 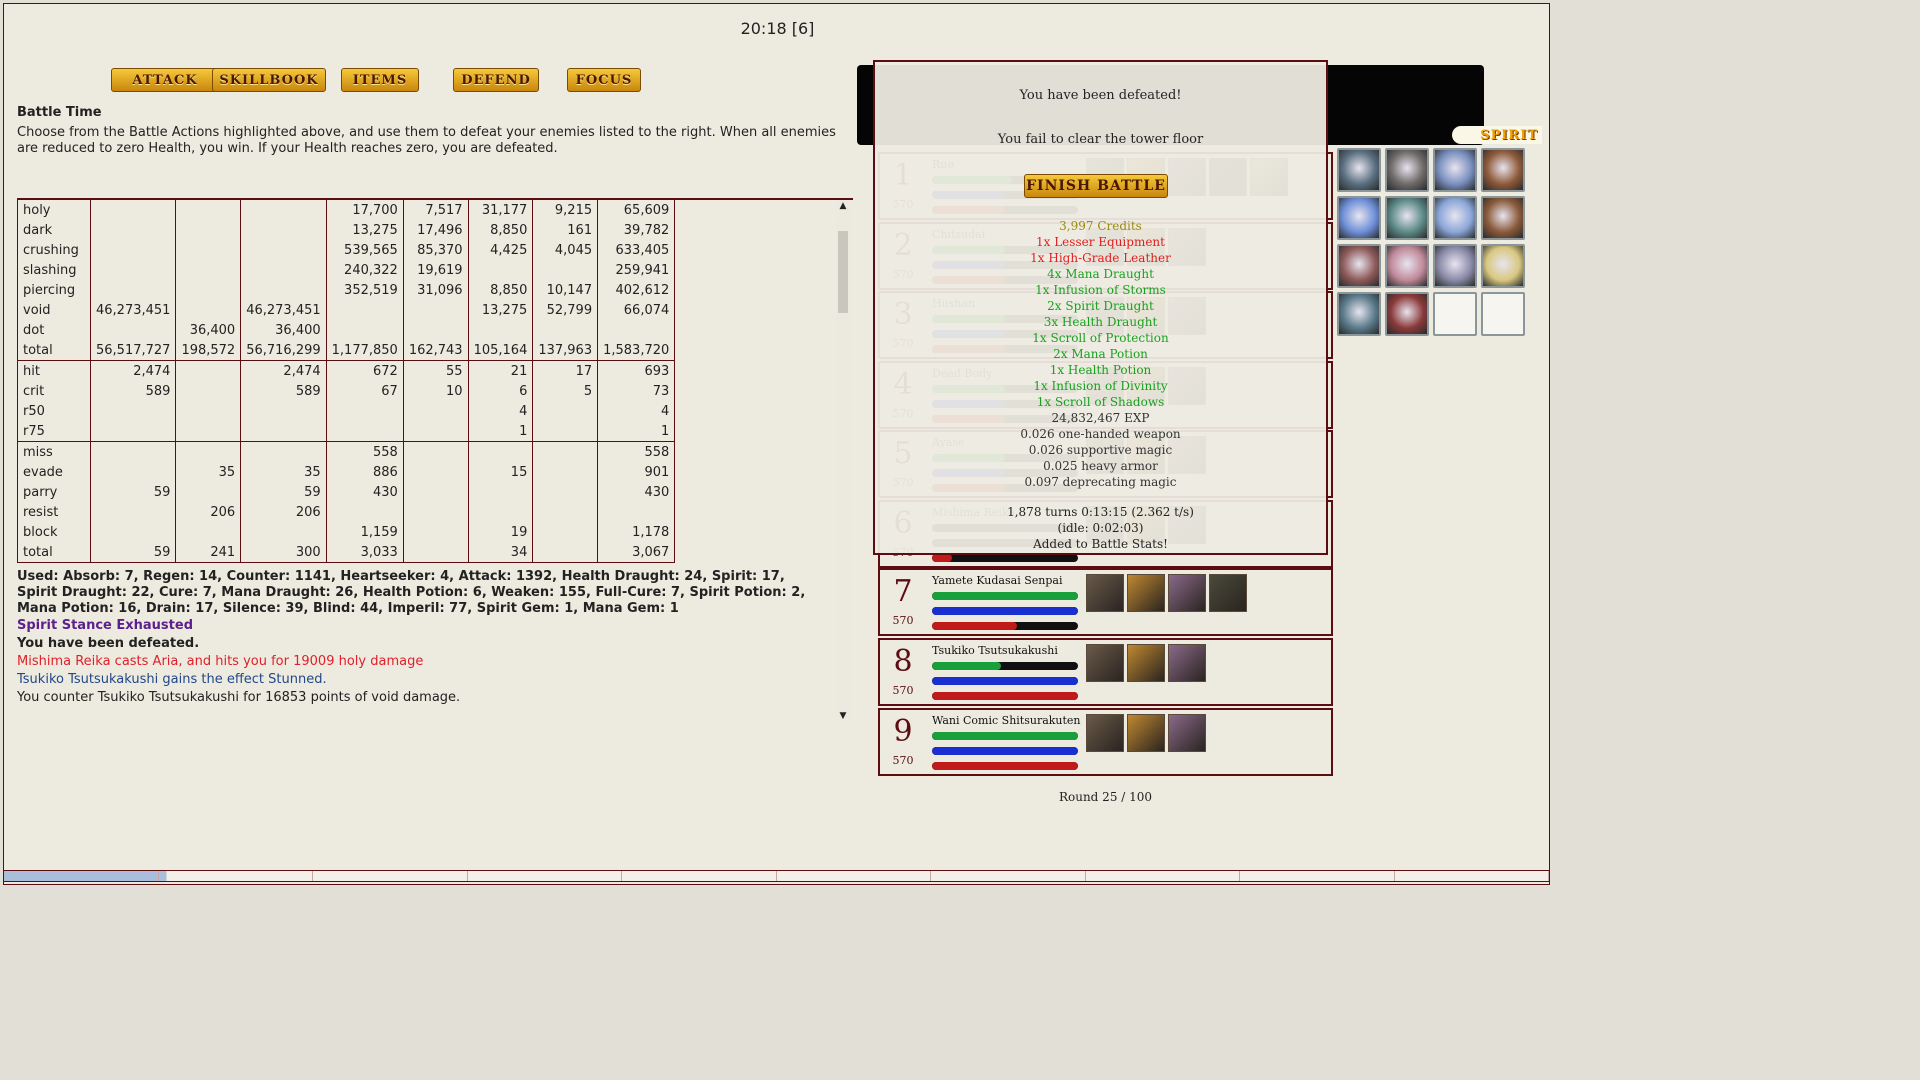 I want to click on stats-cell: 2,474, so click(x=283, y=370).